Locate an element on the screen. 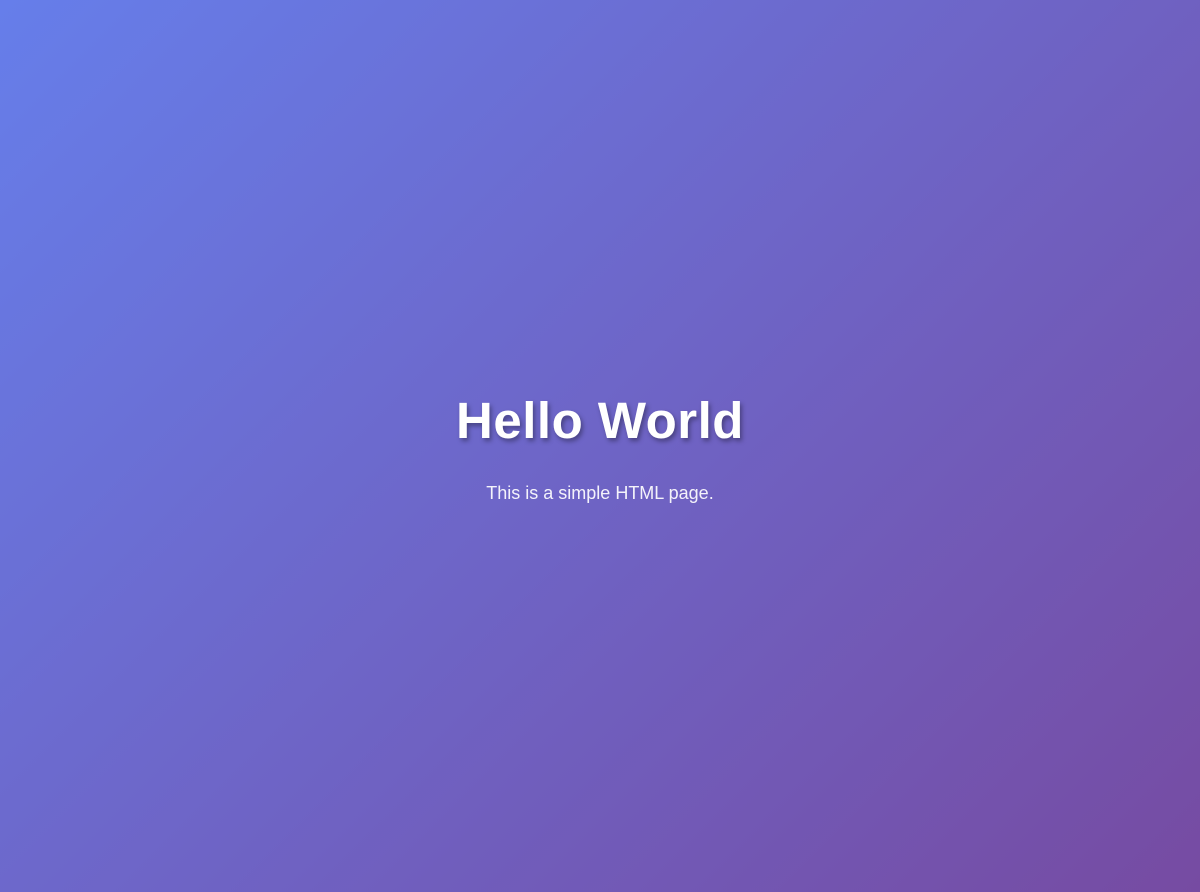 This screenshot has height=892, width=1200. hero-section: Hello World This is a simple HTML page. is located at coordinates (600, 449).